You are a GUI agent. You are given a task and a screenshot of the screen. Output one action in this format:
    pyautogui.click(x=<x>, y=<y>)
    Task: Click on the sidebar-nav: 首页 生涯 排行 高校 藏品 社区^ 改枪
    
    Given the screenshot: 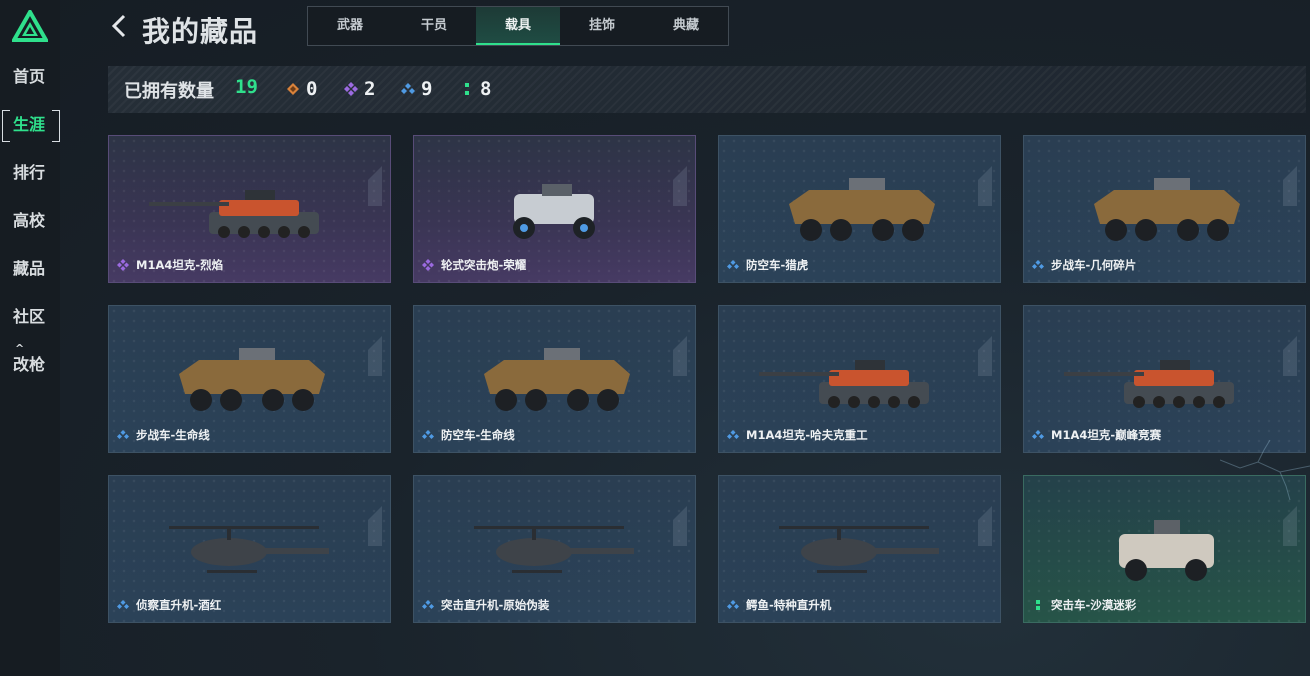 What is the action you would take?
    pyautogui.click(x=30, y=230)
    